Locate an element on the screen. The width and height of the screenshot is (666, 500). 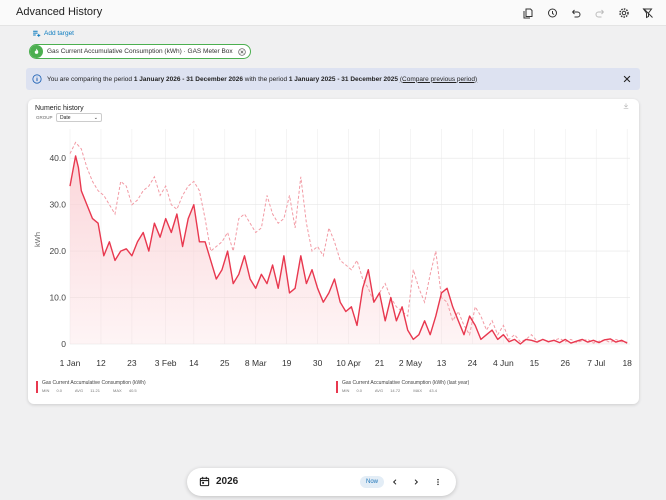
now-button: Now is located at coordinates (372, 482).